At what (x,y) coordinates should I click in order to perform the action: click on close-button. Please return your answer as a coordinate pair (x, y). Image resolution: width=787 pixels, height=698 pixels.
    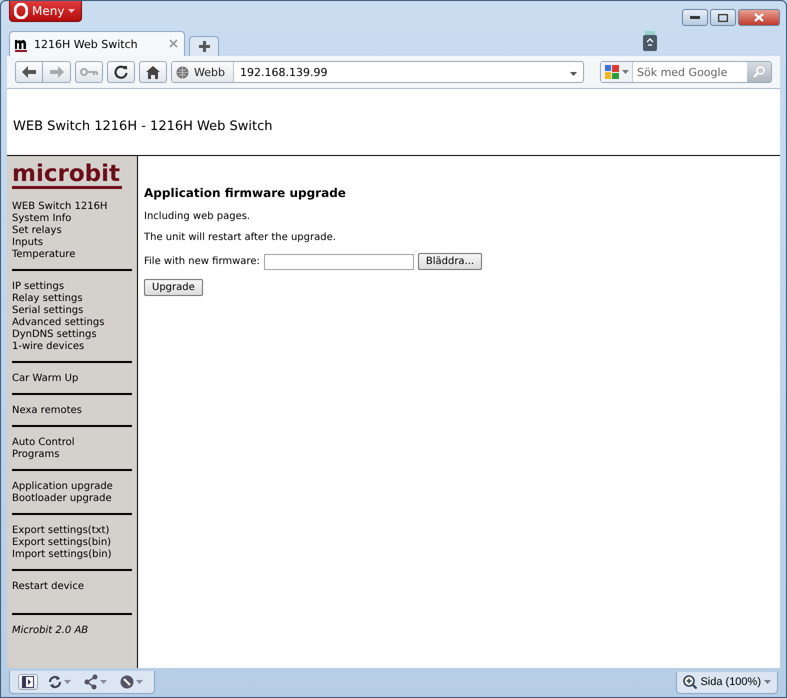
    Looking at the image, I should click on (759, 17).